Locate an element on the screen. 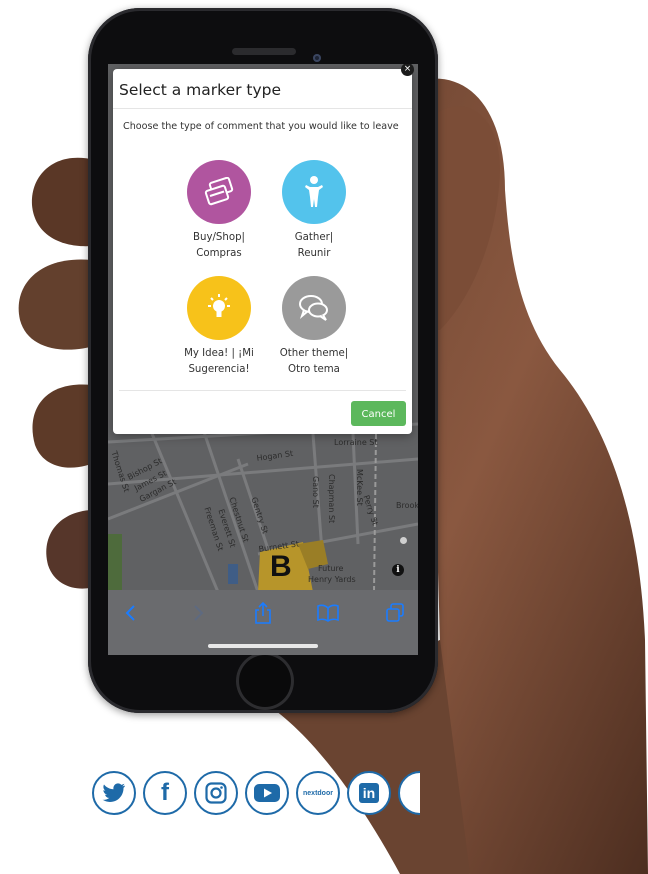 The image size is (648, 874). tabs-icon is located at coordinates (395, 613).